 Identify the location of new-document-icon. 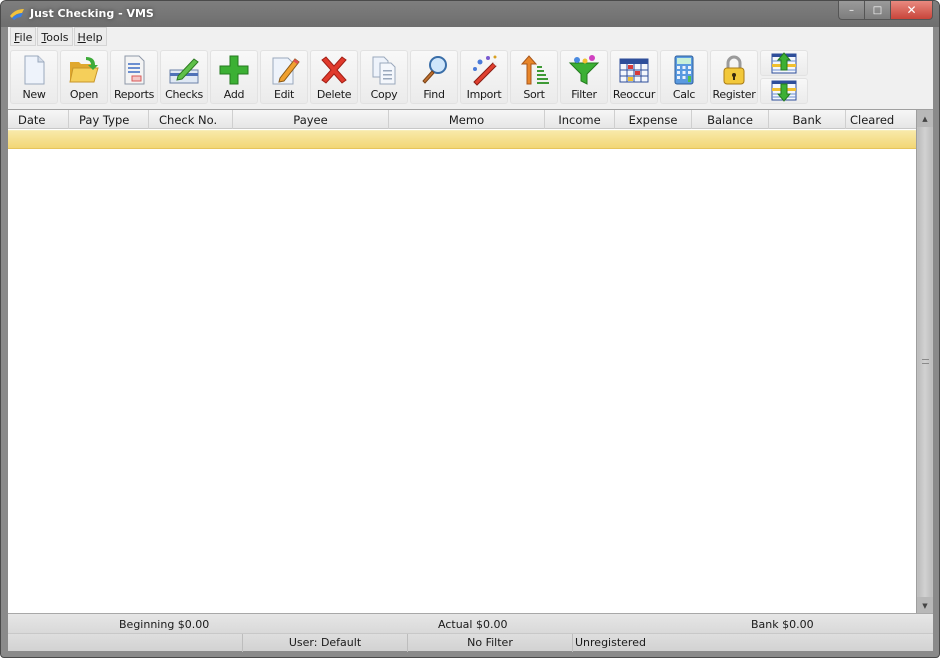
(34, 70).